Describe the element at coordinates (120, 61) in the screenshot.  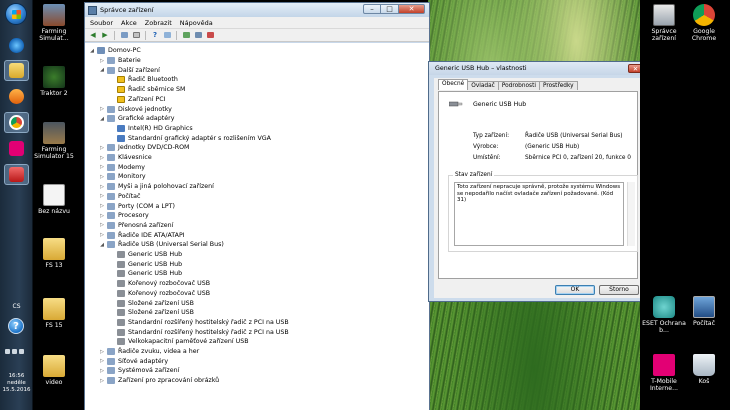
I see `tree-category: ▷ Baterie` at that location.